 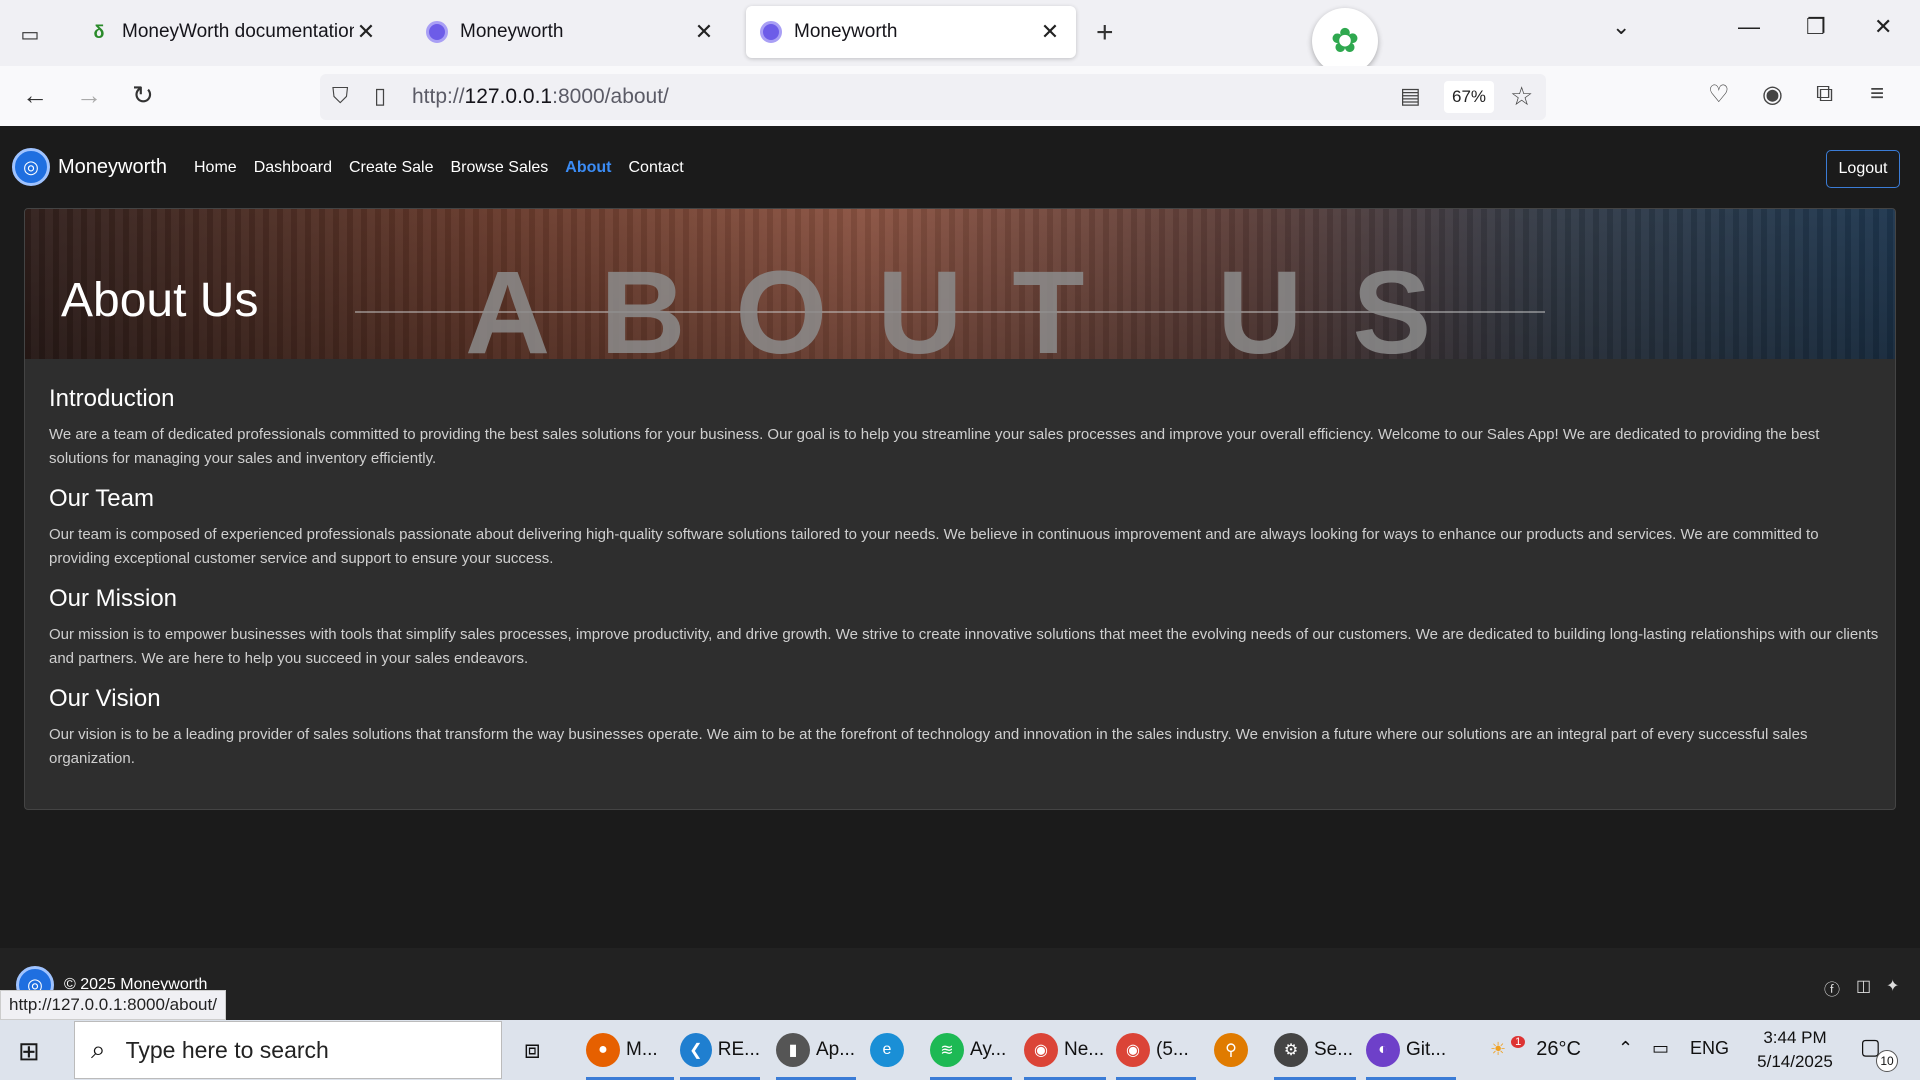 What do you see at coordinates (391, 168) in the screenshot?
I see `nav-create-sale: Create Sale` at bounding box center [391, 168].